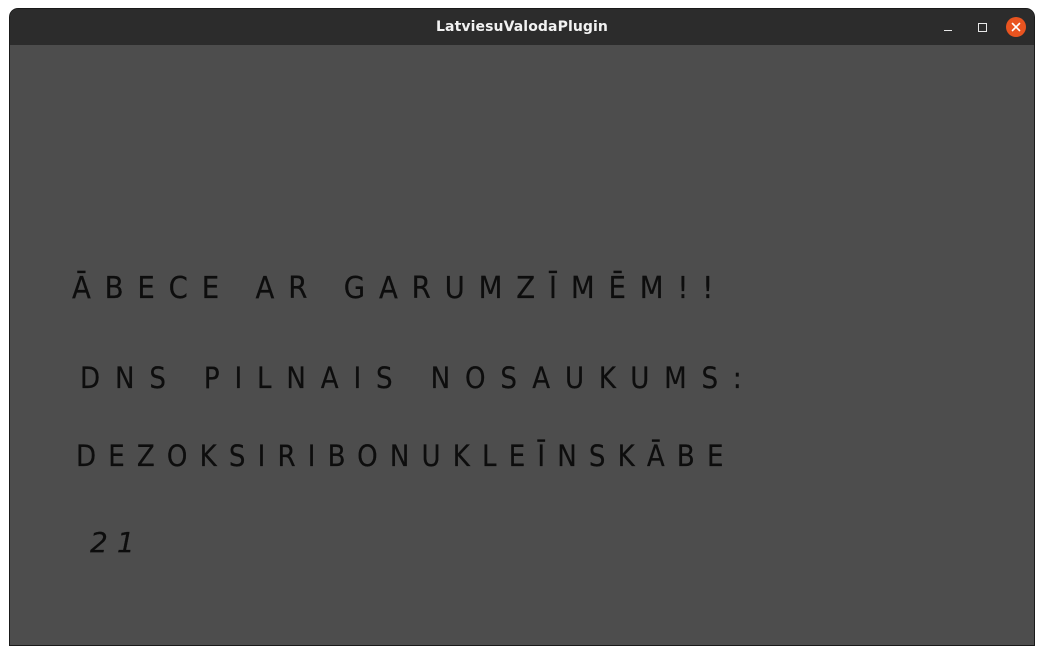  I want to click on handwritten-line-3: DEZOKSIRIBONUKLEĪNSKĀBE, so click(406, 456).